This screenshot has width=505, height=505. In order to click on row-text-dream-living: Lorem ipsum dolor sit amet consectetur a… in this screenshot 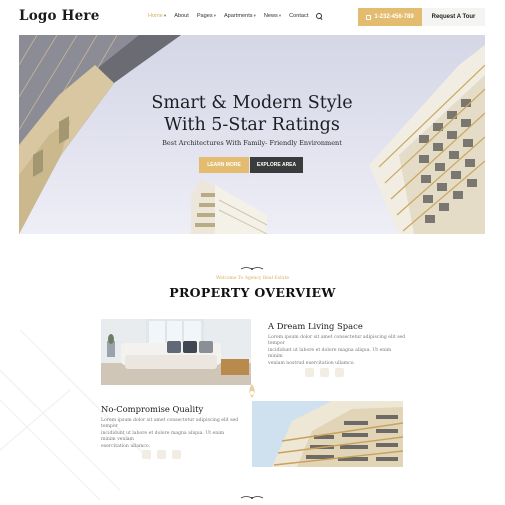, I will do `click(337, 351)`.